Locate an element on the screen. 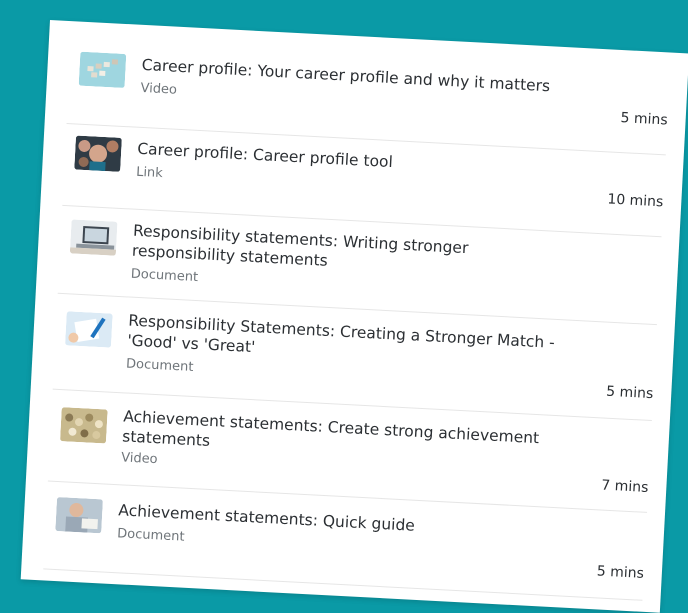  paper-pen-thumbnail is located at coordinates (88, 329).